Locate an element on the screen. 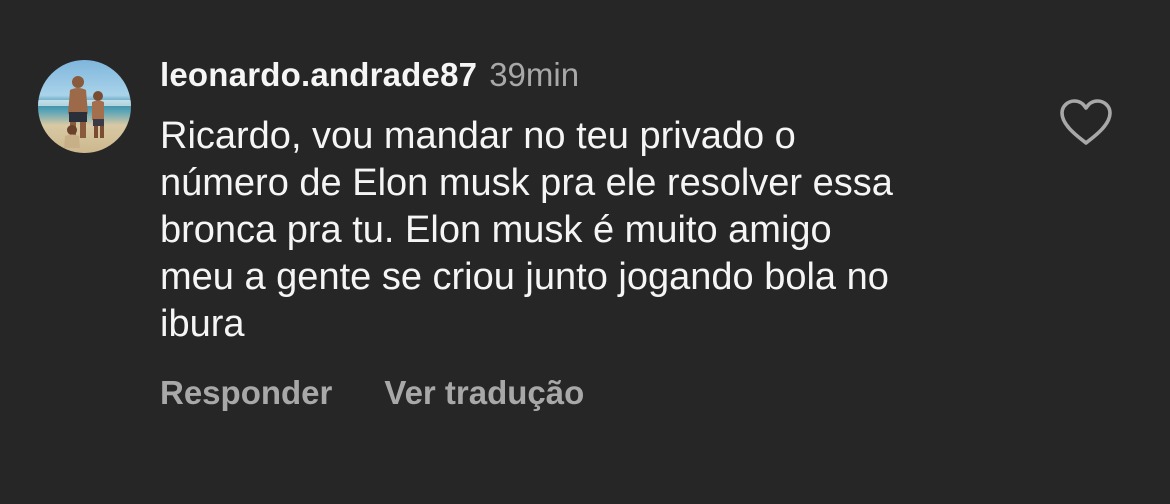 The image size is (1170, 504). comment-text-line: Ricardo, vou mandar no teu privado o is located at coordinates (478, 136).